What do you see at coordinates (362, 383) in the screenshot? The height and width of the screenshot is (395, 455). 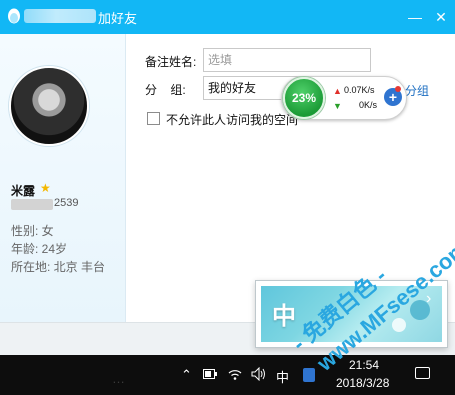 I see `clock-date: 2018/3/28` at bounding box center [362, 383].